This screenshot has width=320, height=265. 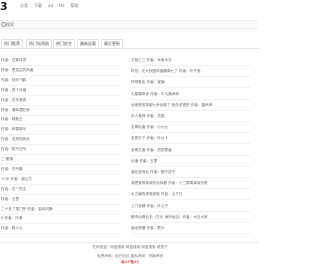 What do you see at coordinates (12, 169) in the screenshot?
I see `list-item: 作者：苍丹集` at bounding box center [12, 169].